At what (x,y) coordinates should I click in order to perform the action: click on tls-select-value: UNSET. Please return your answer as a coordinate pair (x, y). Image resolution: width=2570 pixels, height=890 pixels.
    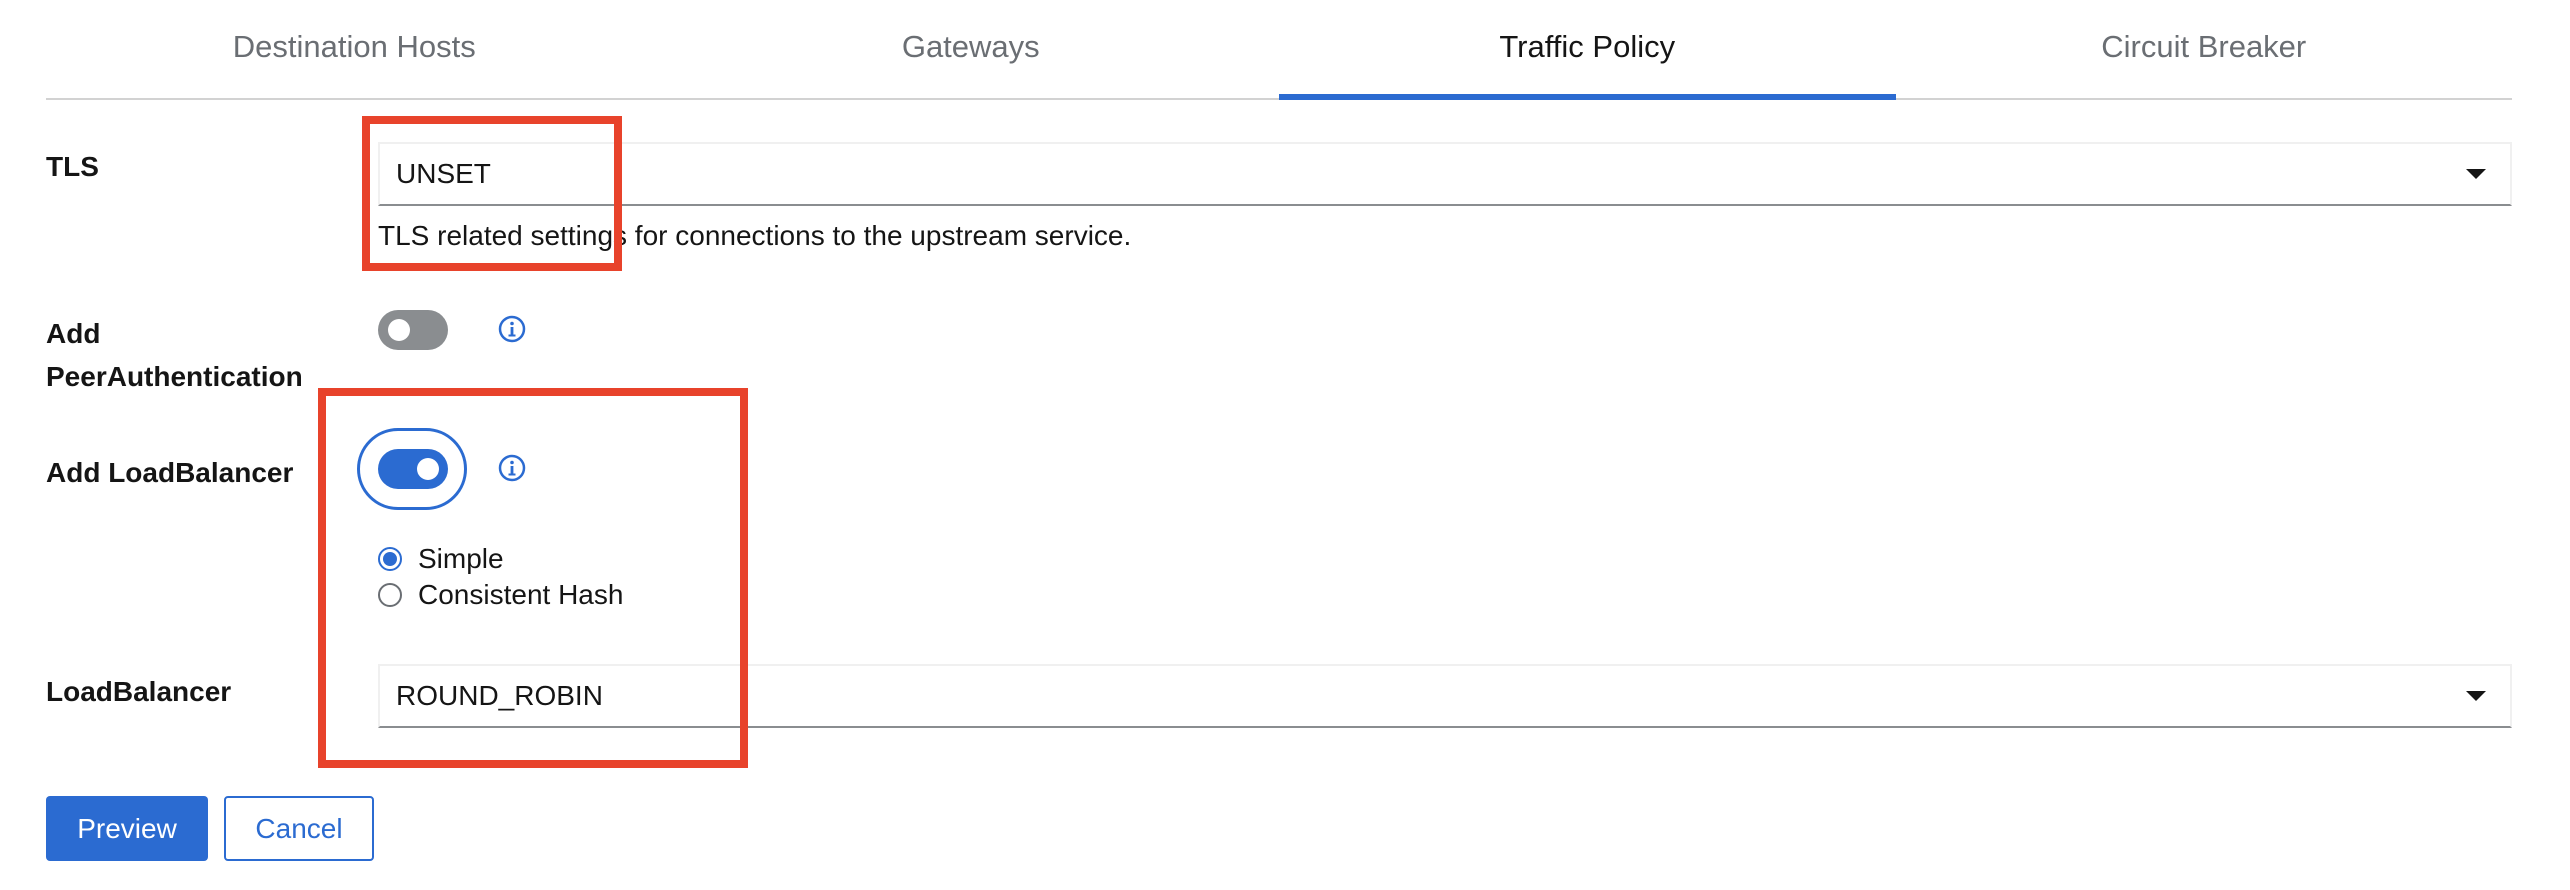
    Looking at the image, I should click on (443, 173).